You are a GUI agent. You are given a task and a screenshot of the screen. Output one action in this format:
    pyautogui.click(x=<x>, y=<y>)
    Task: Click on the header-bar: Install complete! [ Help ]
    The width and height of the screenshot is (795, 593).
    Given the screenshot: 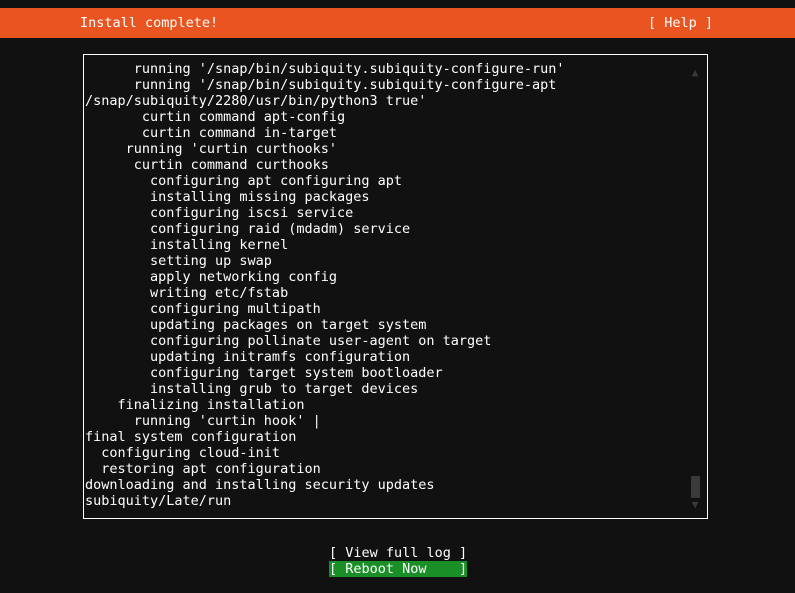 What is the action you would take?
    pyautogui.click(x=397, y=23)
    